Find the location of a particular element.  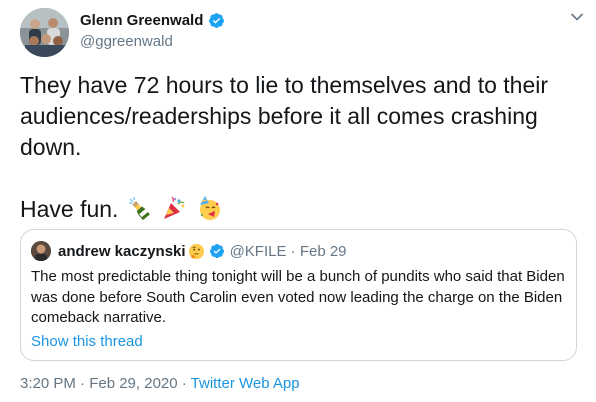

quoted-text-line: comeback narrative. is located at coordinates (99, 317).